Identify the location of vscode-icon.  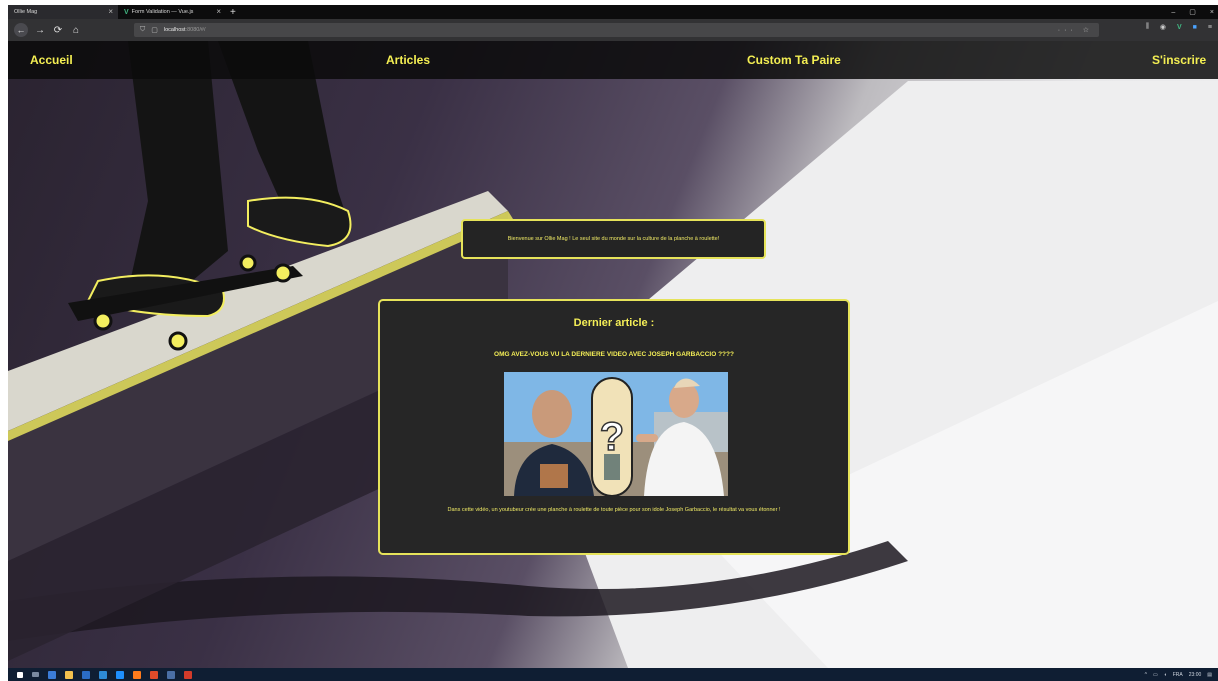
(52, 674).